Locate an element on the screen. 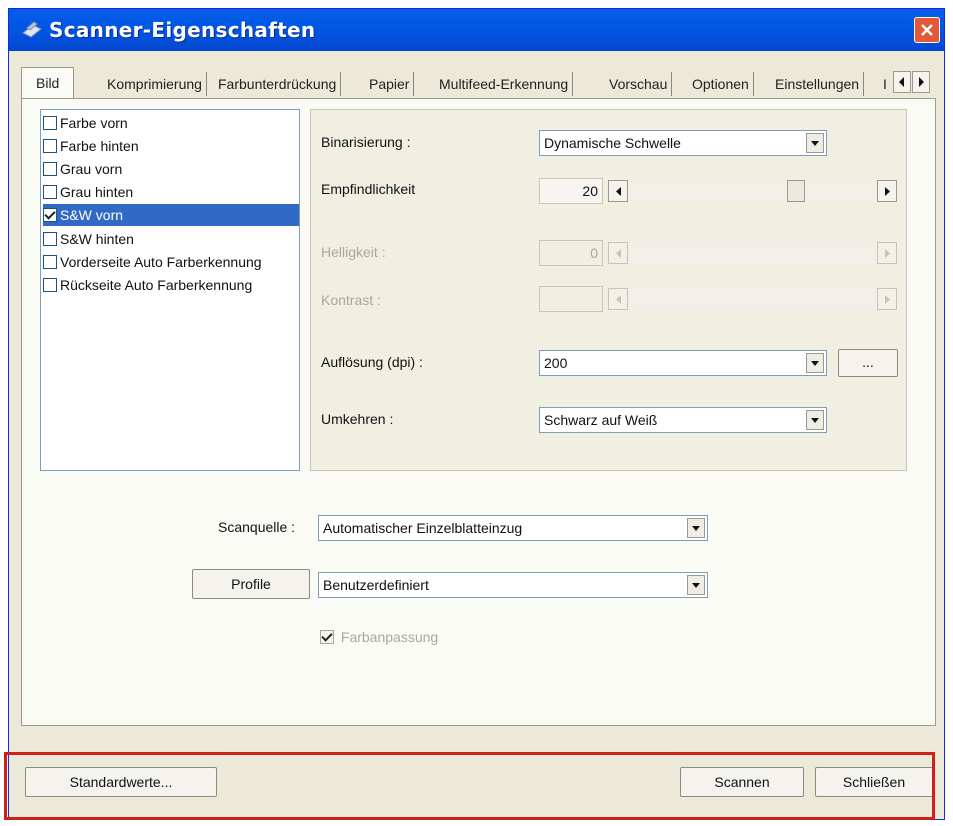  sensitivity-increase-button is located at coordinates (887, 191).